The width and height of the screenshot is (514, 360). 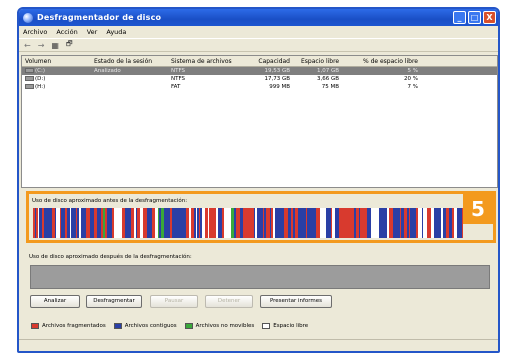 What do you see at coordinates (258, 17) in the screenshot?
I see `title-bar: Desfragmentador de disco _ □ X` at bounding box center [258, 17].